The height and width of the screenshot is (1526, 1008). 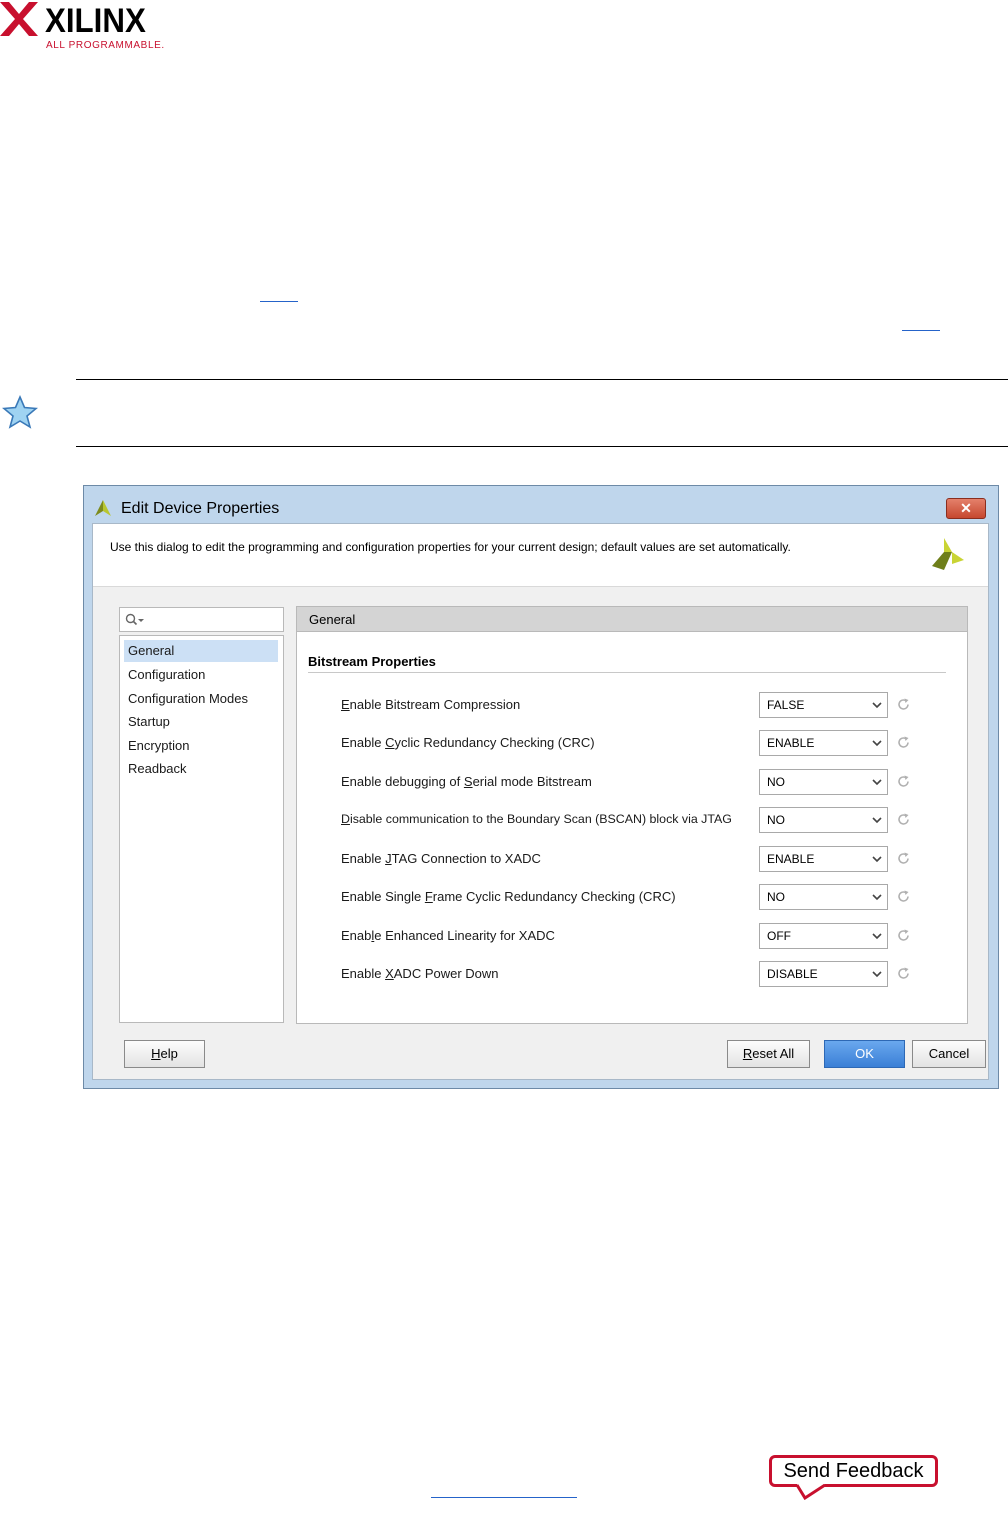 What do you see at coordinates (95, 21) in the screenshot?
I see `brand-wordmark: XILINX` at bounding box center [95, 21].